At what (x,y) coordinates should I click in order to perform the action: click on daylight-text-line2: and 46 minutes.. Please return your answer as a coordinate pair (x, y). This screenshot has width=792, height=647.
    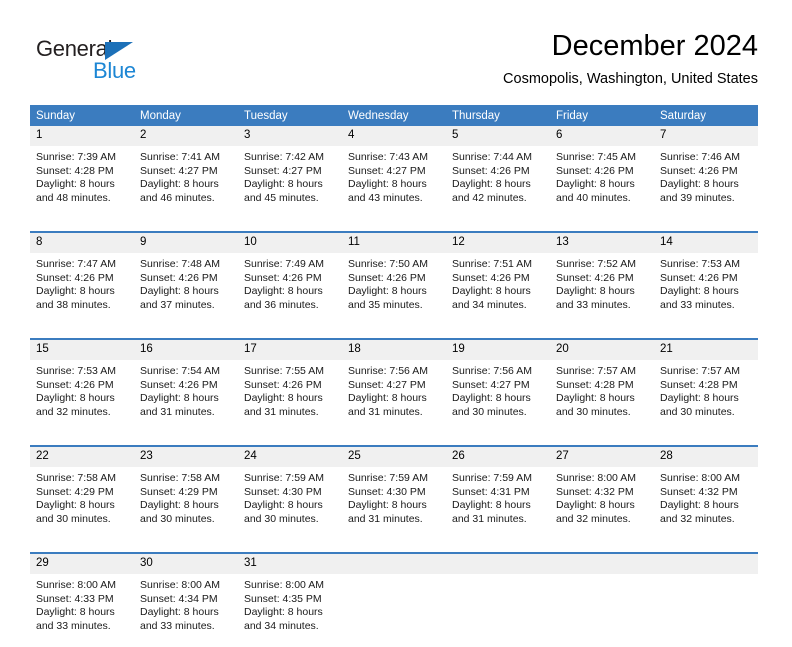
    Looking at the image, I should click on (177, 197).